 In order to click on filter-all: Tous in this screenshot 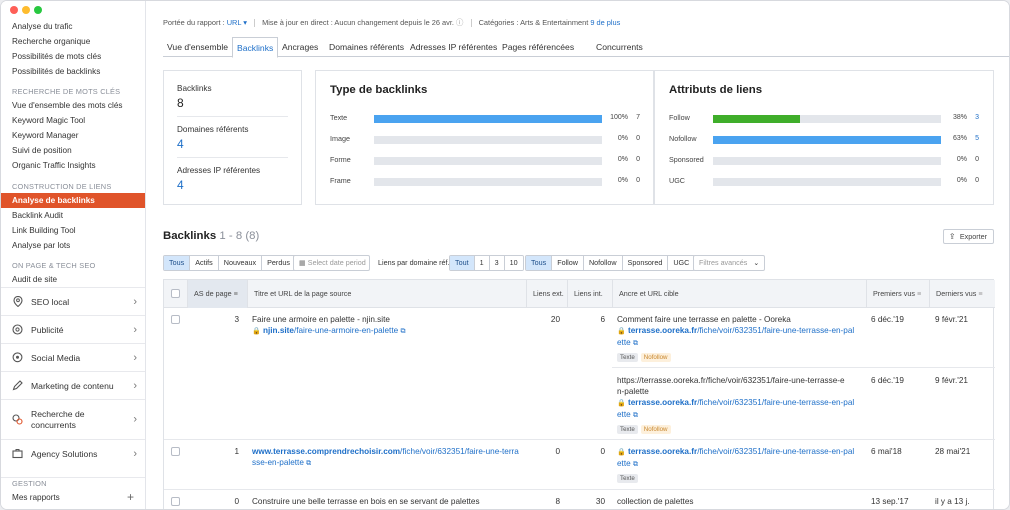, I will do `click(177, 263)`.